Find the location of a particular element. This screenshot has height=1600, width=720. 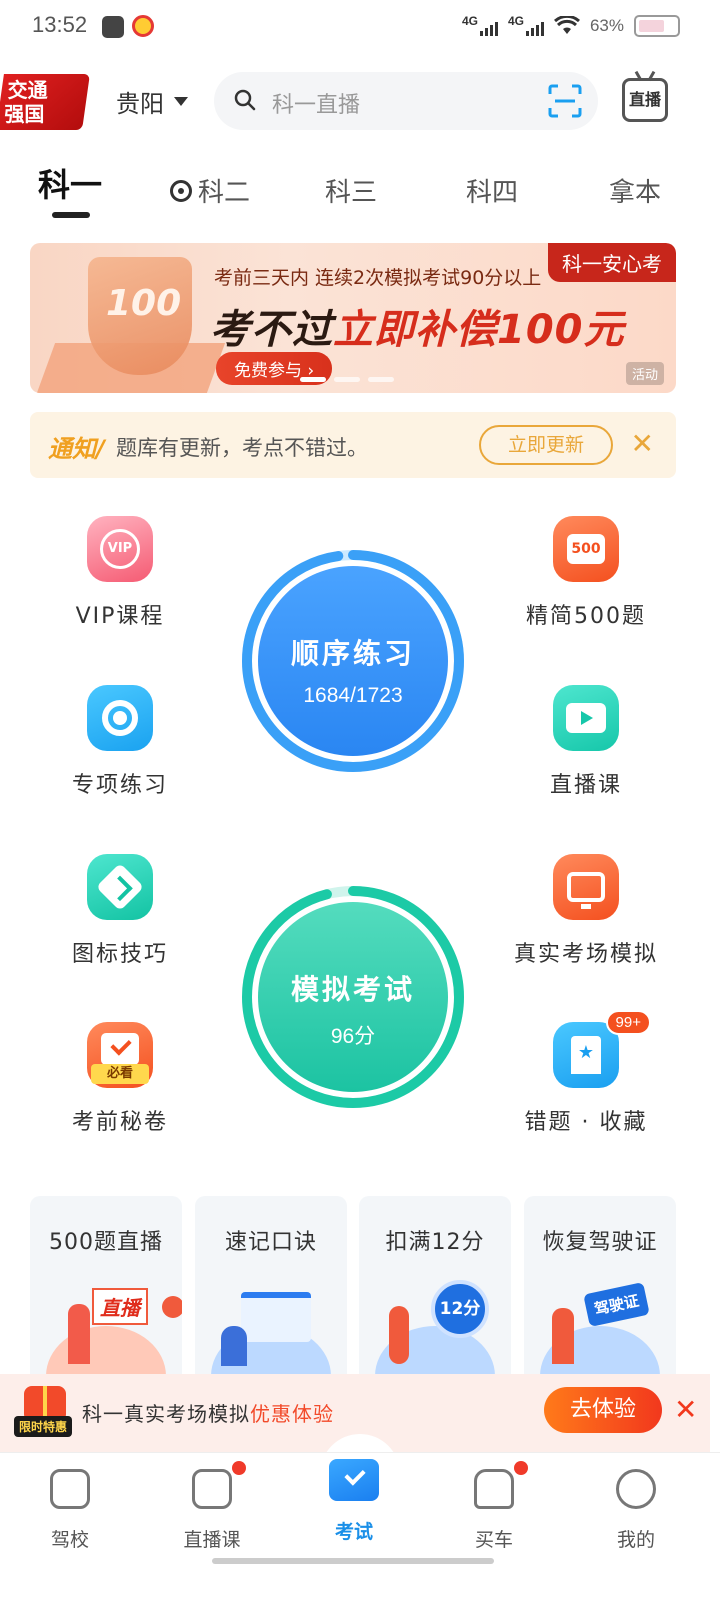

notice-tag: 通知/ is located at coordinates (76, 449).